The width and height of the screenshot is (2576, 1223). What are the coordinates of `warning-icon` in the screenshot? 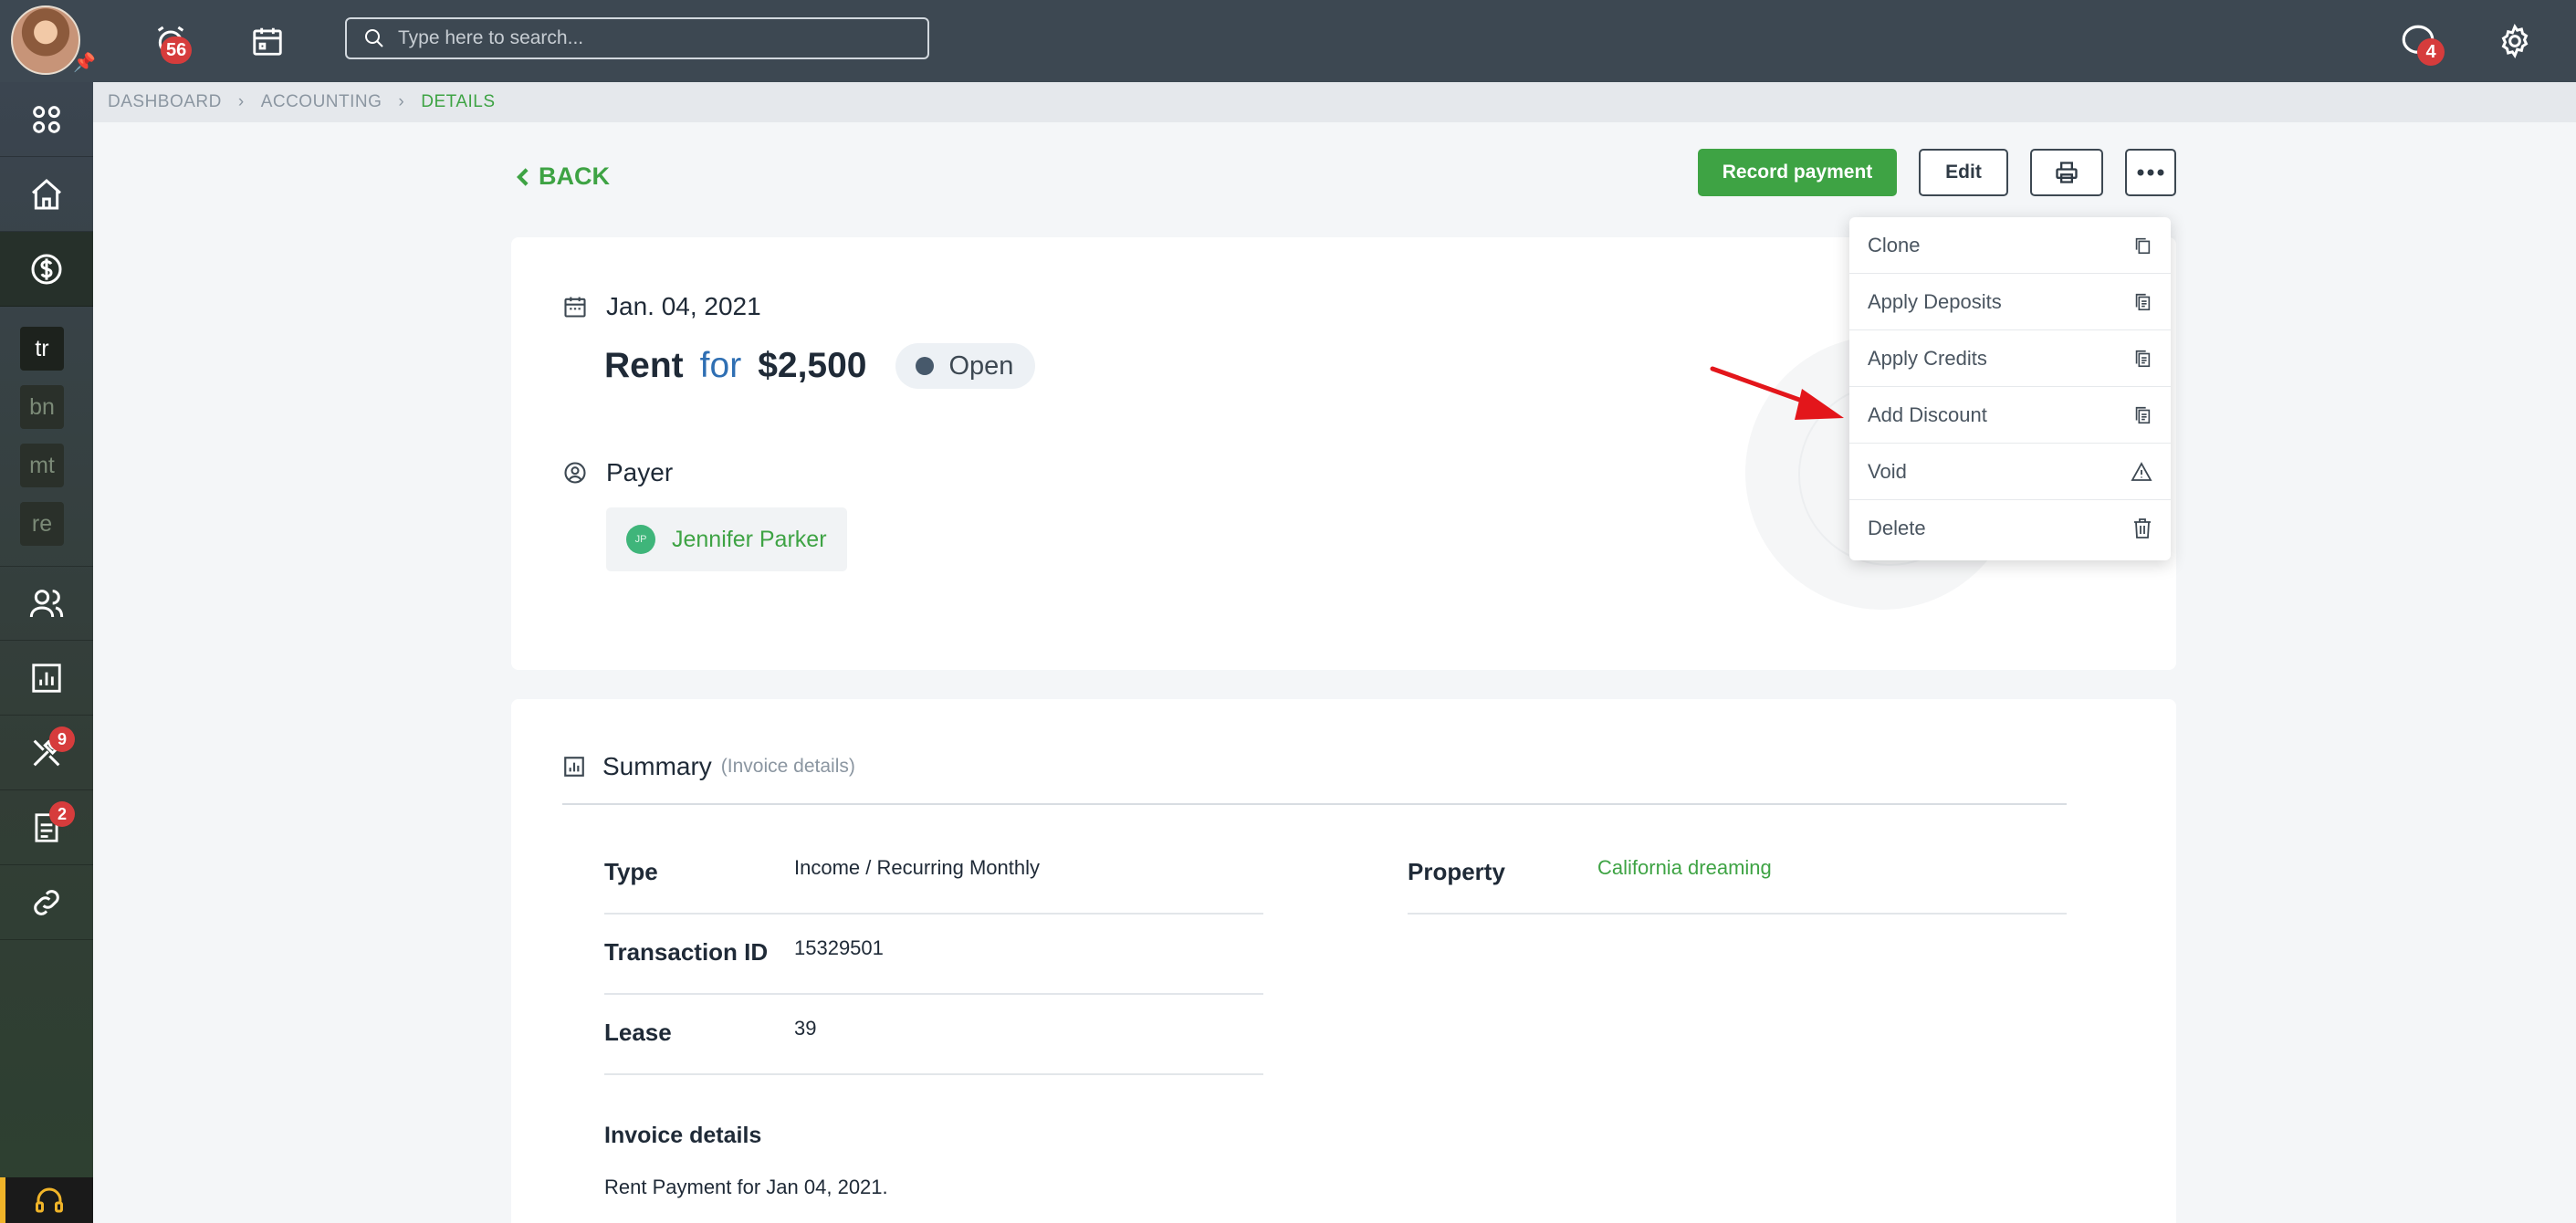 It's located at (2141, 471).